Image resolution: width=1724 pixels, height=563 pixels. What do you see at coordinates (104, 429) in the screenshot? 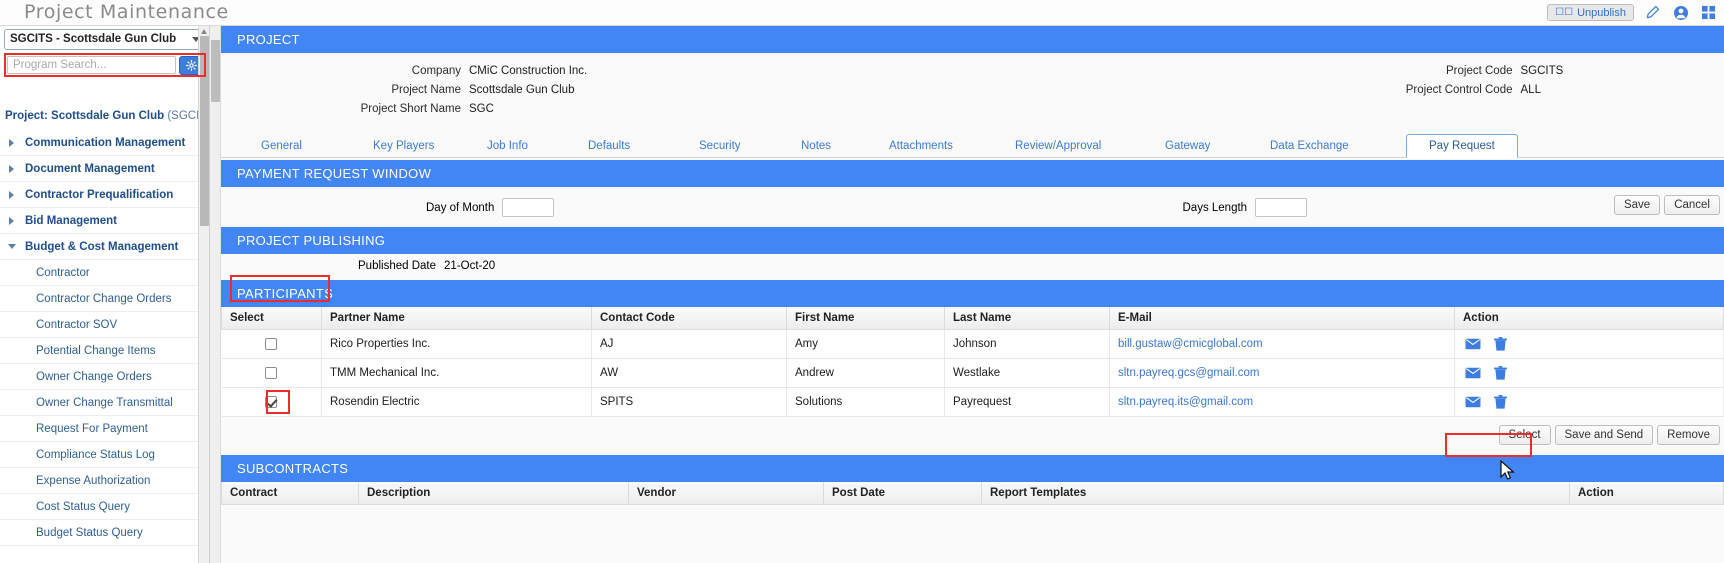
I see `sidebar-item-request-for-payment: Request For Payment` at bounding box center [104, 429].